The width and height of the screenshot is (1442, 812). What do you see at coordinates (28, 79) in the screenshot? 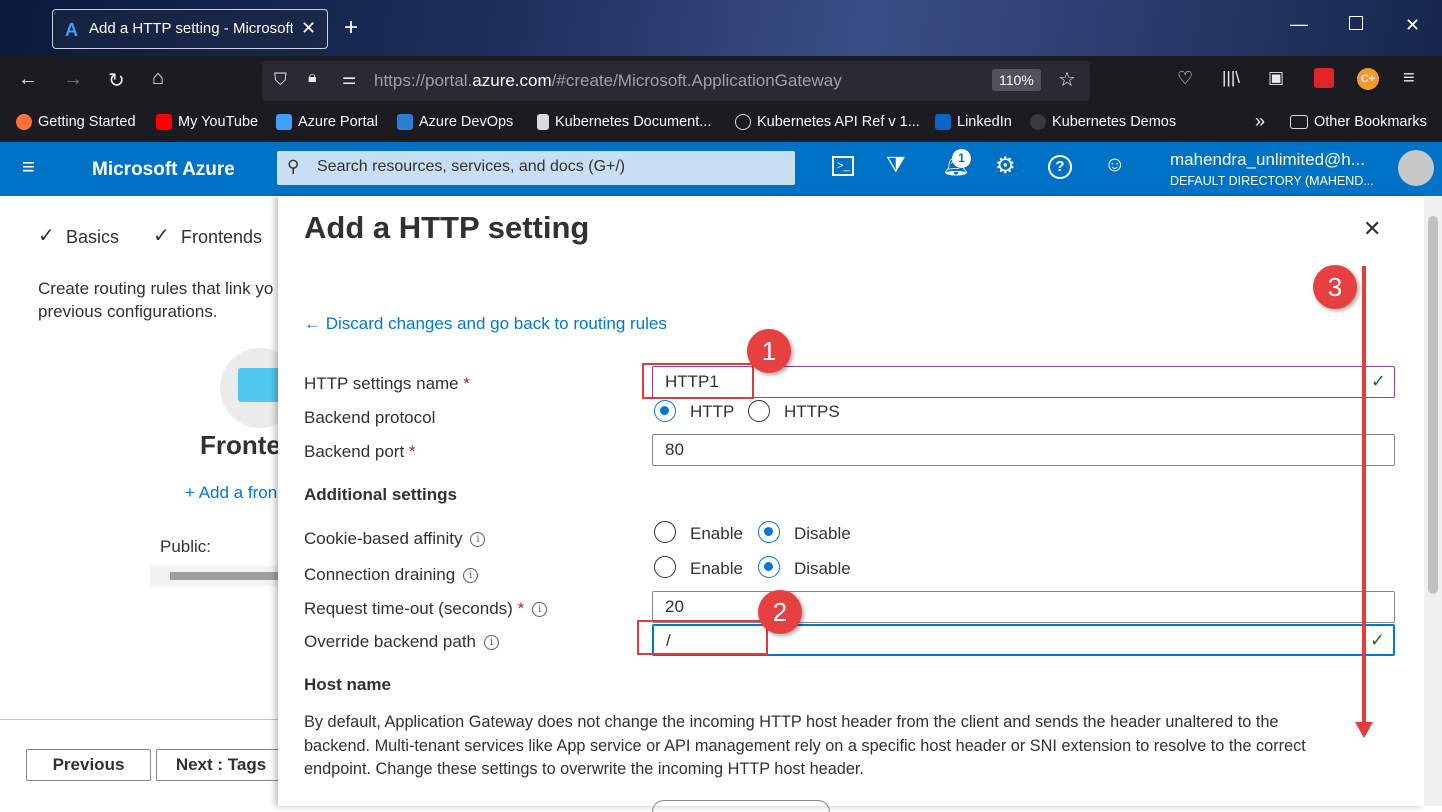
I see `back-icon: ←` at bounding box center [28, 79].